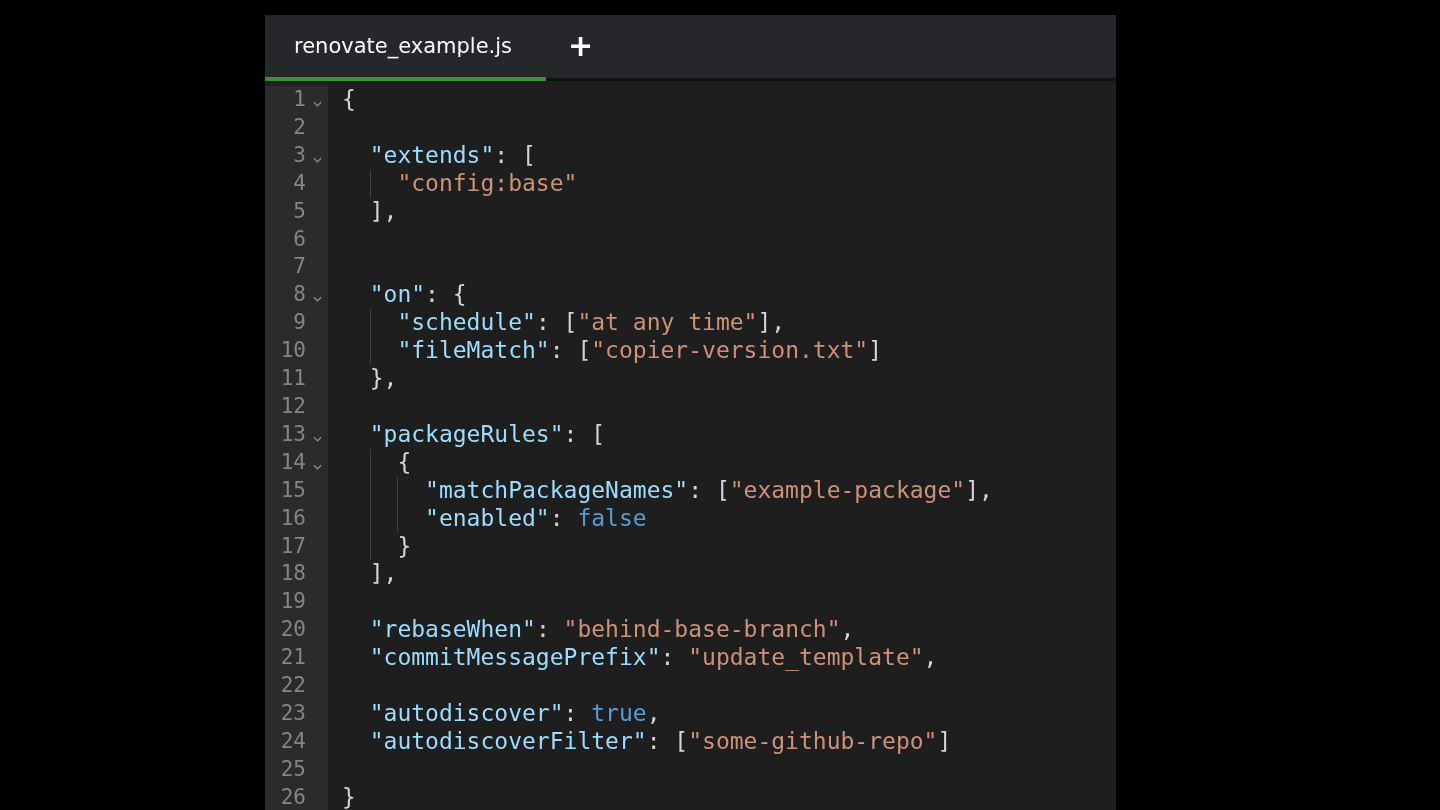 This screenshot has height=810, width=1440. I want to click on code-line: "autodiscover": true,, so click(514, 712).